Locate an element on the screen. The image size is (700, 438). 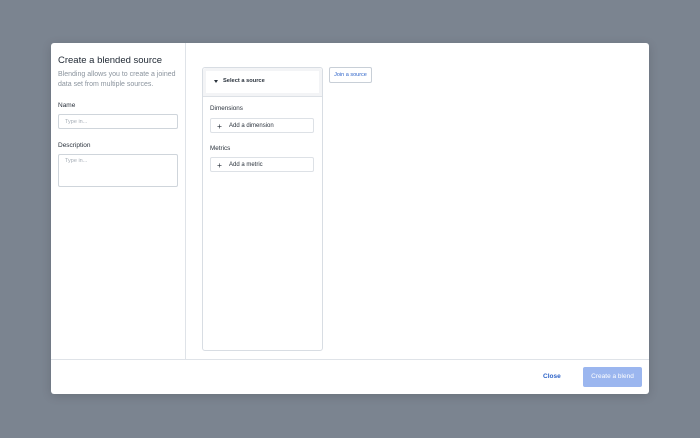
select-source-label: Select a source is located at coordinates (244, 81).